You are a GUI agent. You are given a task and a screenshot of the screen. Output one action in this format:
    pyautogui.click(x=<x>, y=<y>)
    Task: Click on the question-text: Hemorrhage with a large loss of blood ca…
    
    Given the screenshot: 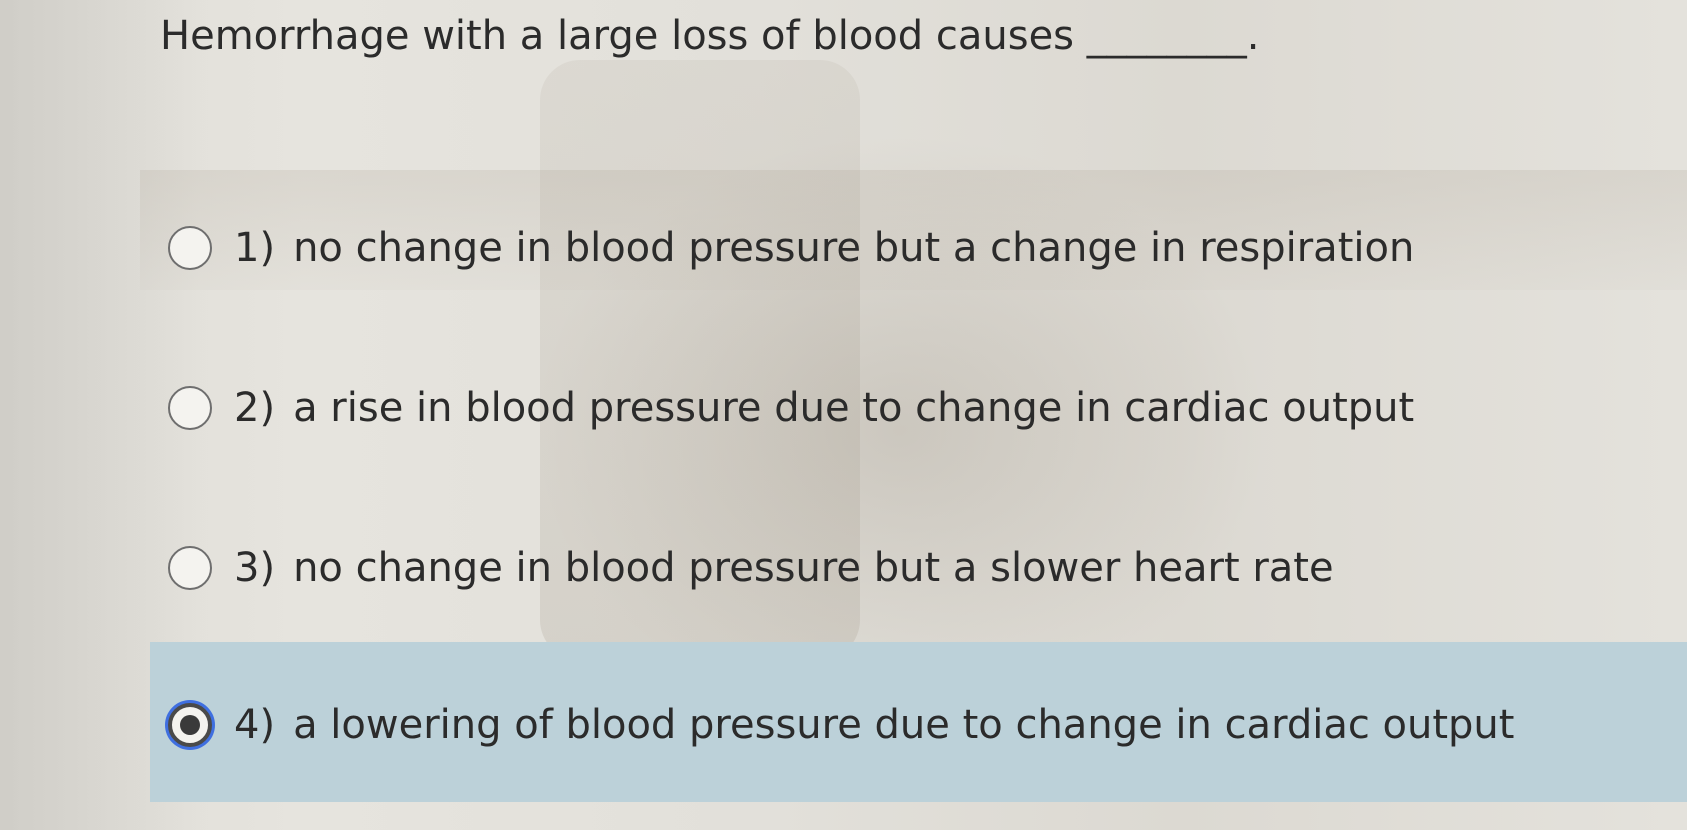 What is the action you would take?
    pyautogui.click(x=710, y=36)
    